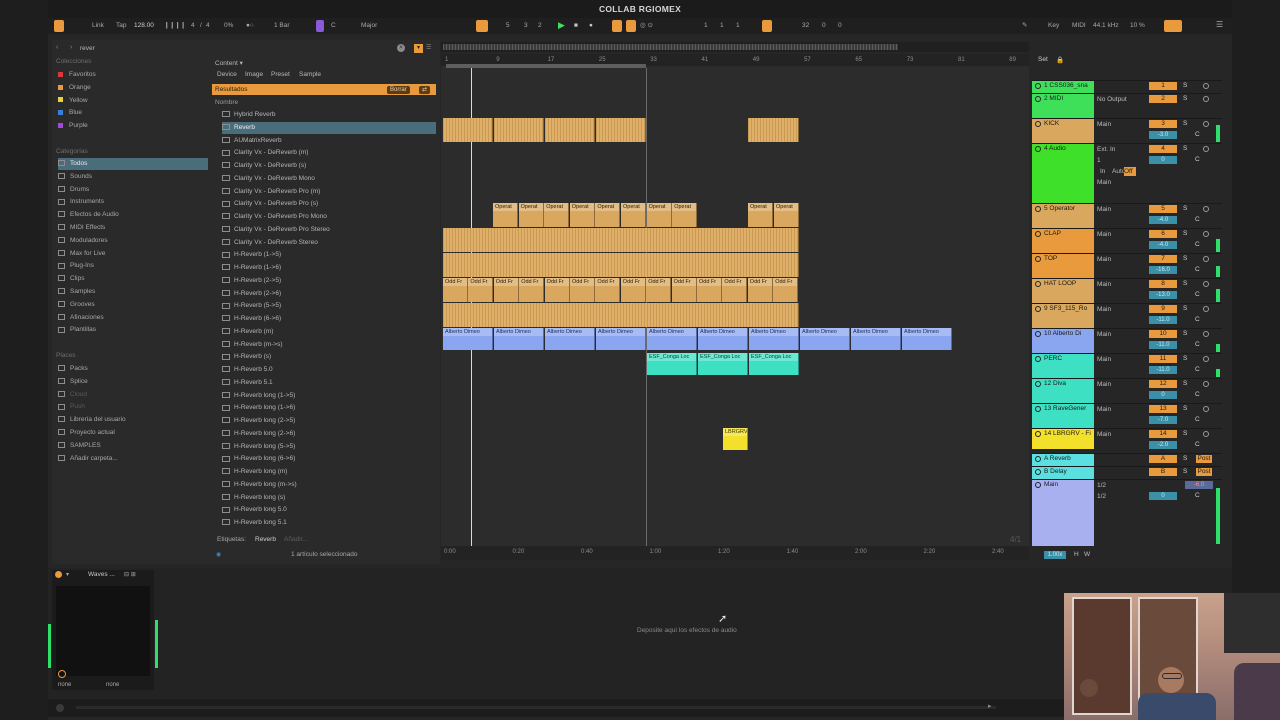  I want to click on category-item: Moduladores, so click(133, 241).